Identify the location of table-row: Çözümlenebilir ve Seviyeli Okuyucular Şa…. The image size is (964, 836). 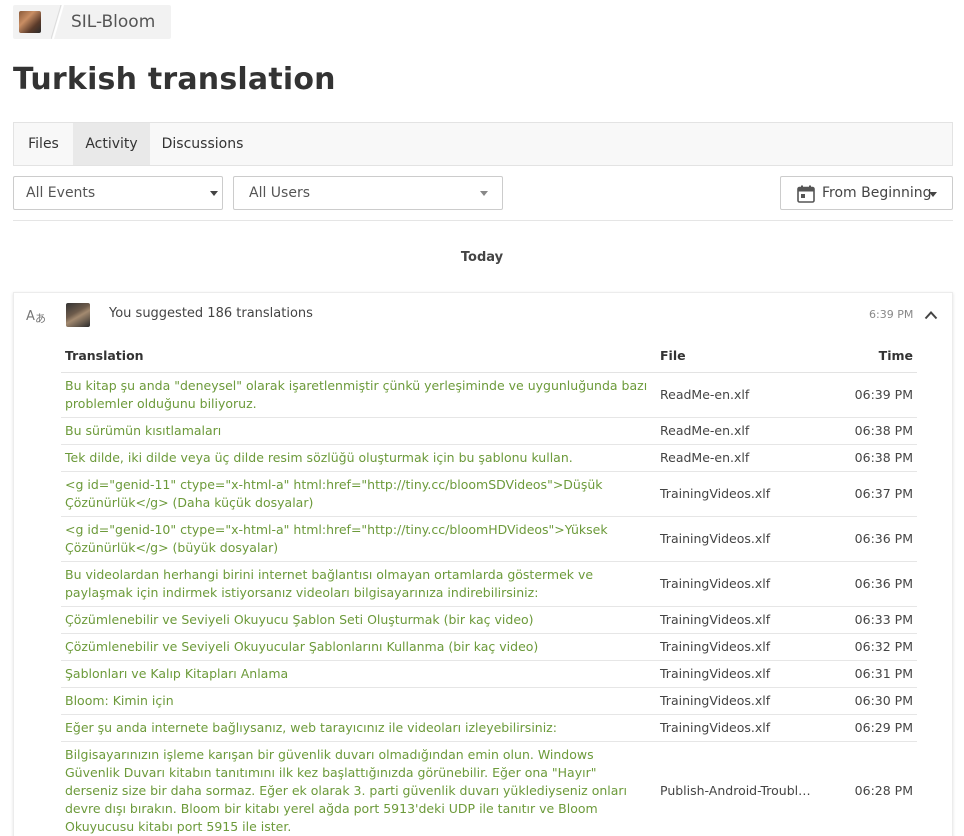
(489, 647).